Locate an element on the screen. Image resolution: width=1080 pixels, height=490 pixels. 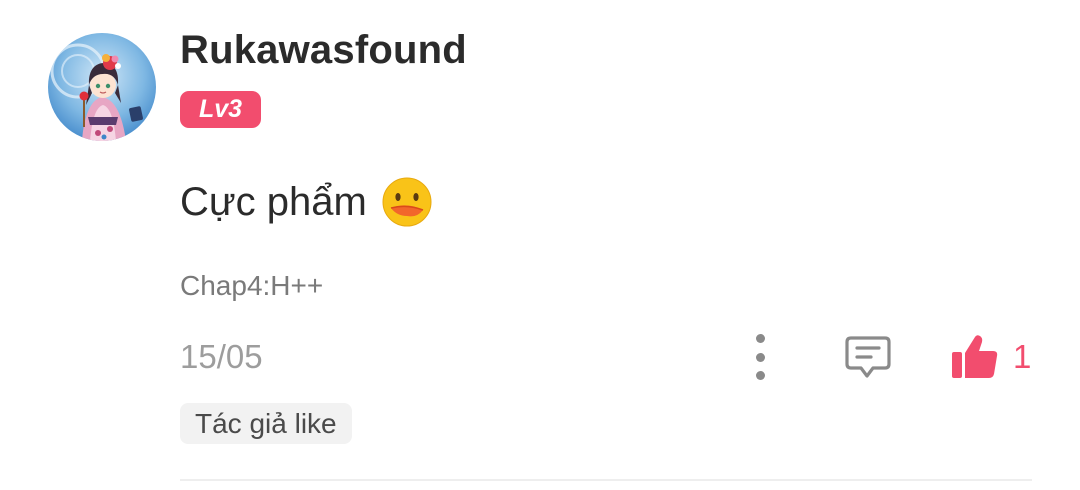
chapter-label: Chap4:H++ is located at coordinates (251, 286).